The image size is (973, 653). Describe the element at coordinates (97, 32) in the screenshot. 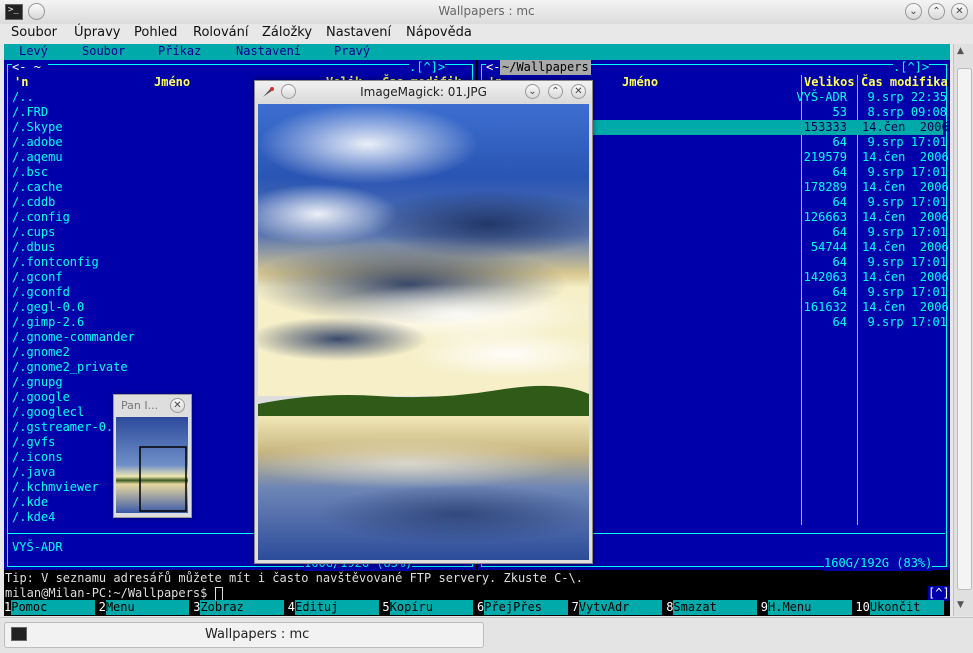

I see `menu-upravy: Úpravy` at that location.